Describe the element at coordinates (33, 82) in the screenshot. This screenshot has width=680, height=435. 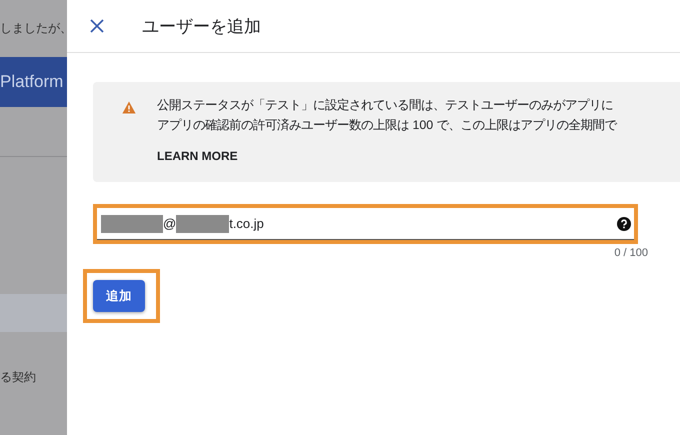
I see `banner-title: Platform` at that location.